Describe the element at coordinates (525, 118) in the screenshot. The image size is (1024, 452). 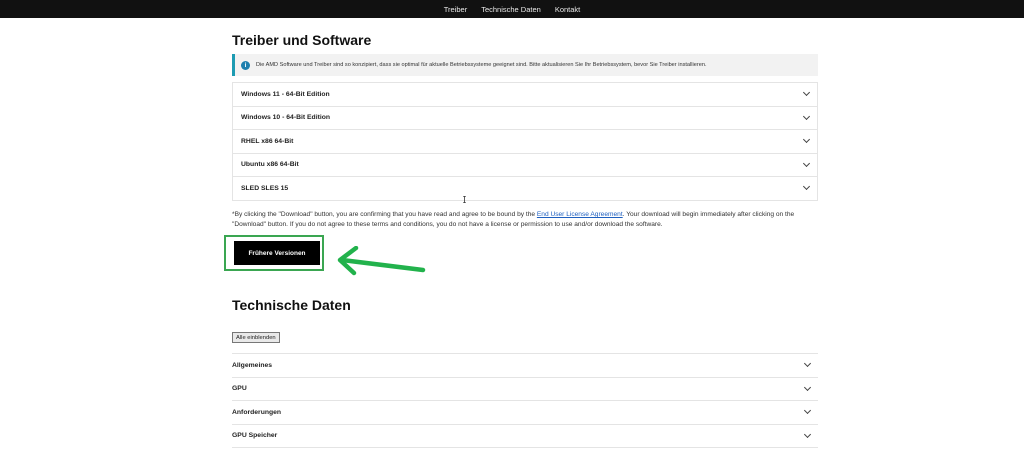
I see `os-row-windows-10: Windows 10 - 64-Bit Edition` at that location.